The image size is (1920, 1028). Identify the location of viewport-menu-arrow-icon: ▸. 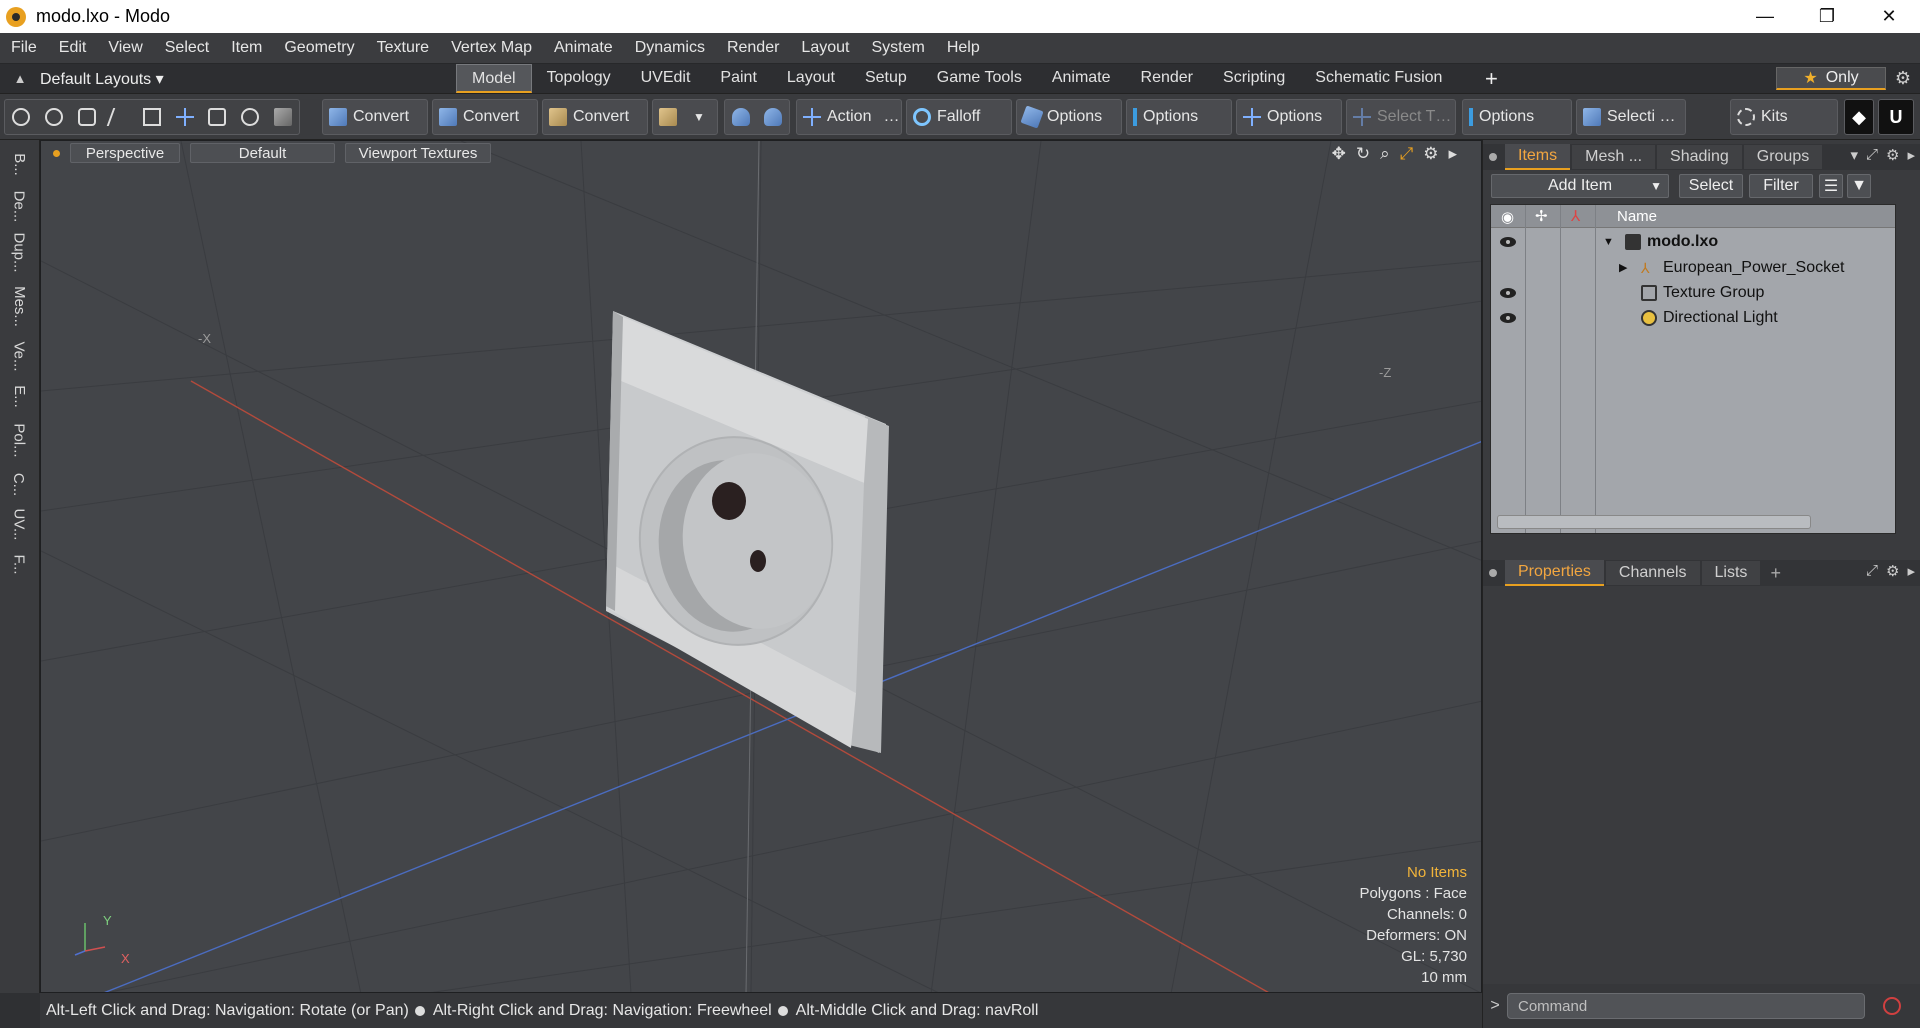
(1452, 154).